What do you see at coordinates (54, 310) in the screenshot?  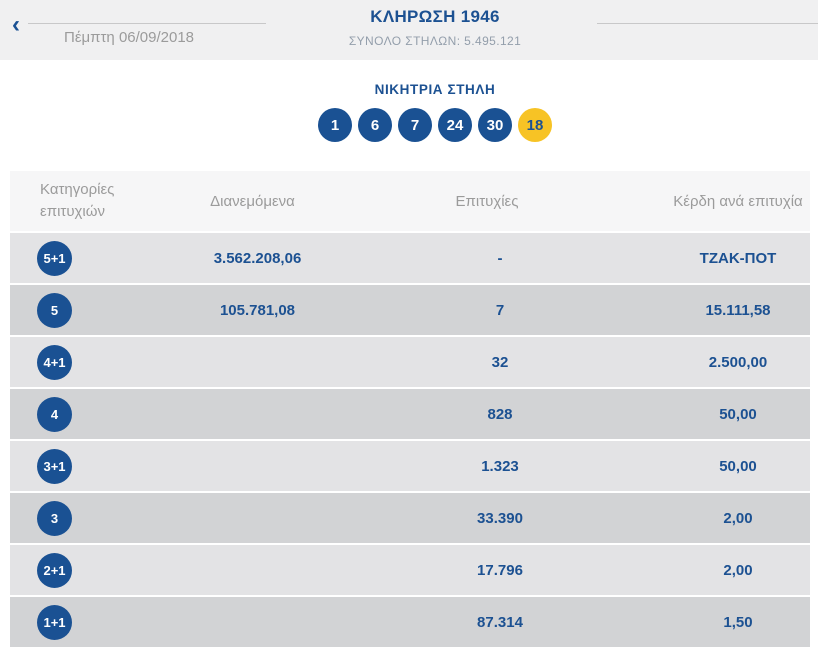 I see `category-badge: 5` at bounding box center [54, 310].